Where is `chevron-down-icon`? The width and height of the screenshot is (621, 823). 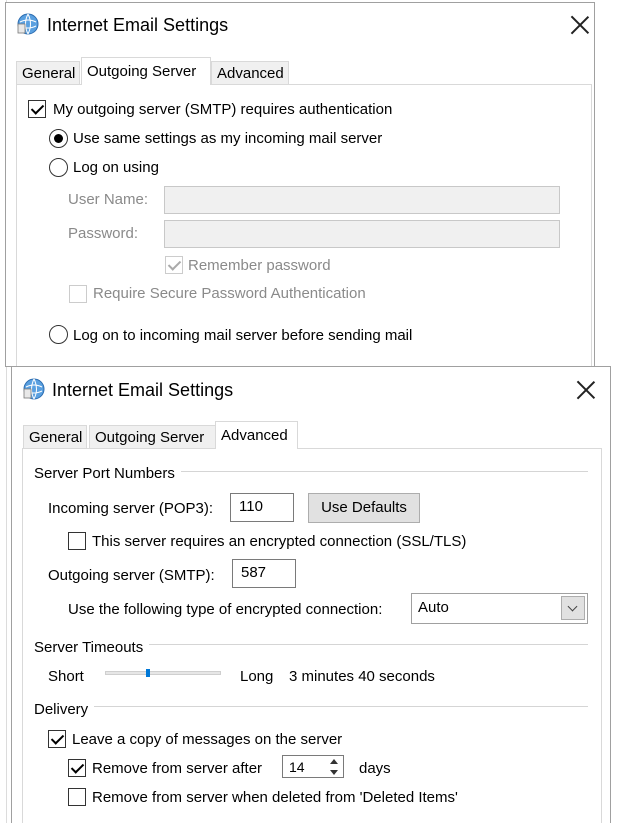
chevron-down-icon is located at coordinates (573, 608).